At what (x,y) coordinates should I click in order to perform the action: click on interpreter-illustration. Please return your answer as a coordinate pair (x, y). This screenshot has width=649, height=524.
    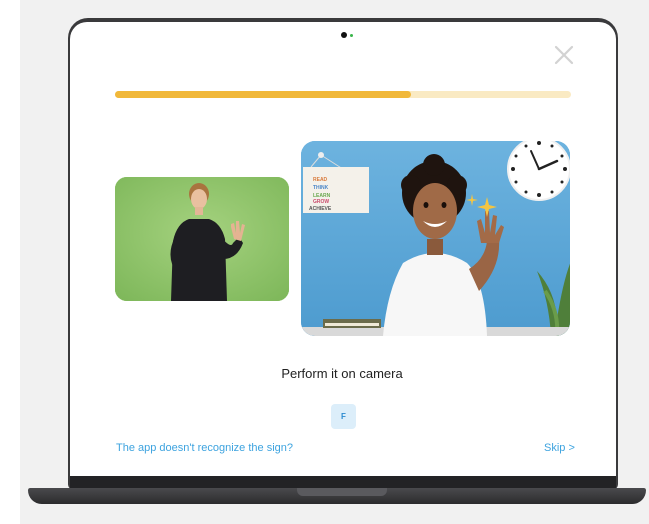
    Looking at the image, I should click on (202, 239).